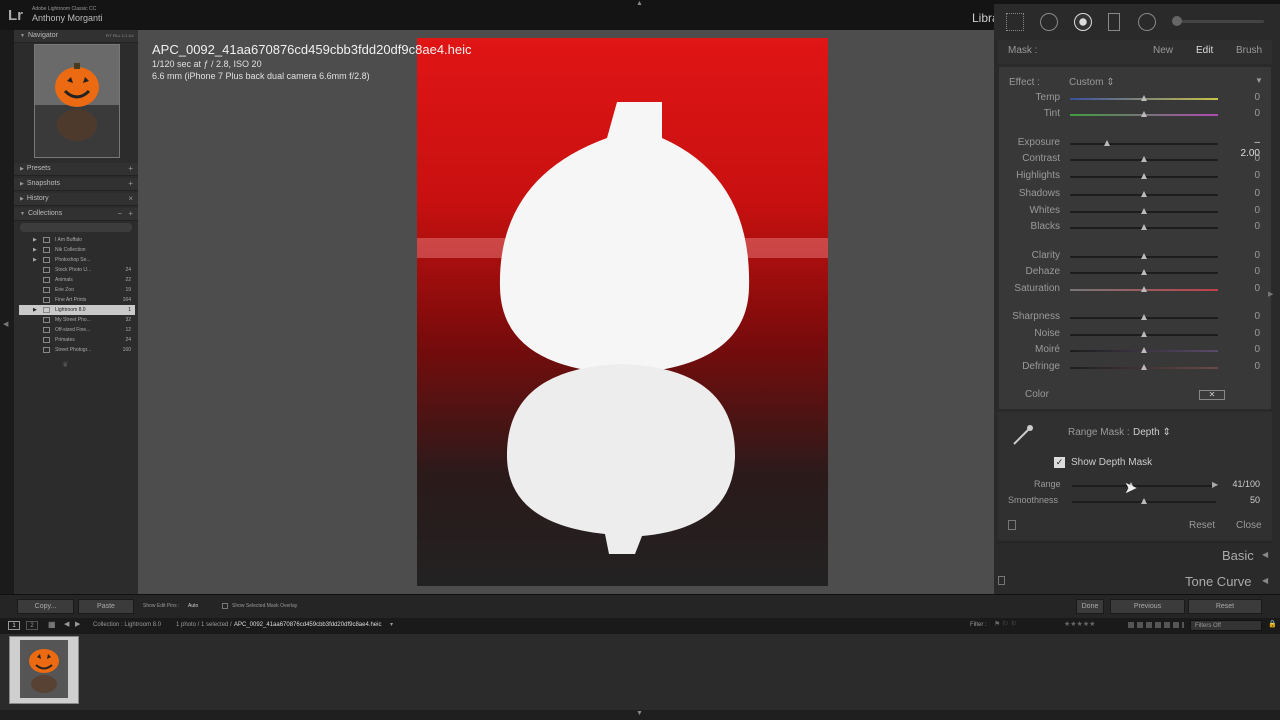 This screenshot has height=720, width=1280. What do you see at coordinates (77, 290) in the screenshot?
I see `collection-item: Erie Zoo 19` at bounding box center [77, 290].